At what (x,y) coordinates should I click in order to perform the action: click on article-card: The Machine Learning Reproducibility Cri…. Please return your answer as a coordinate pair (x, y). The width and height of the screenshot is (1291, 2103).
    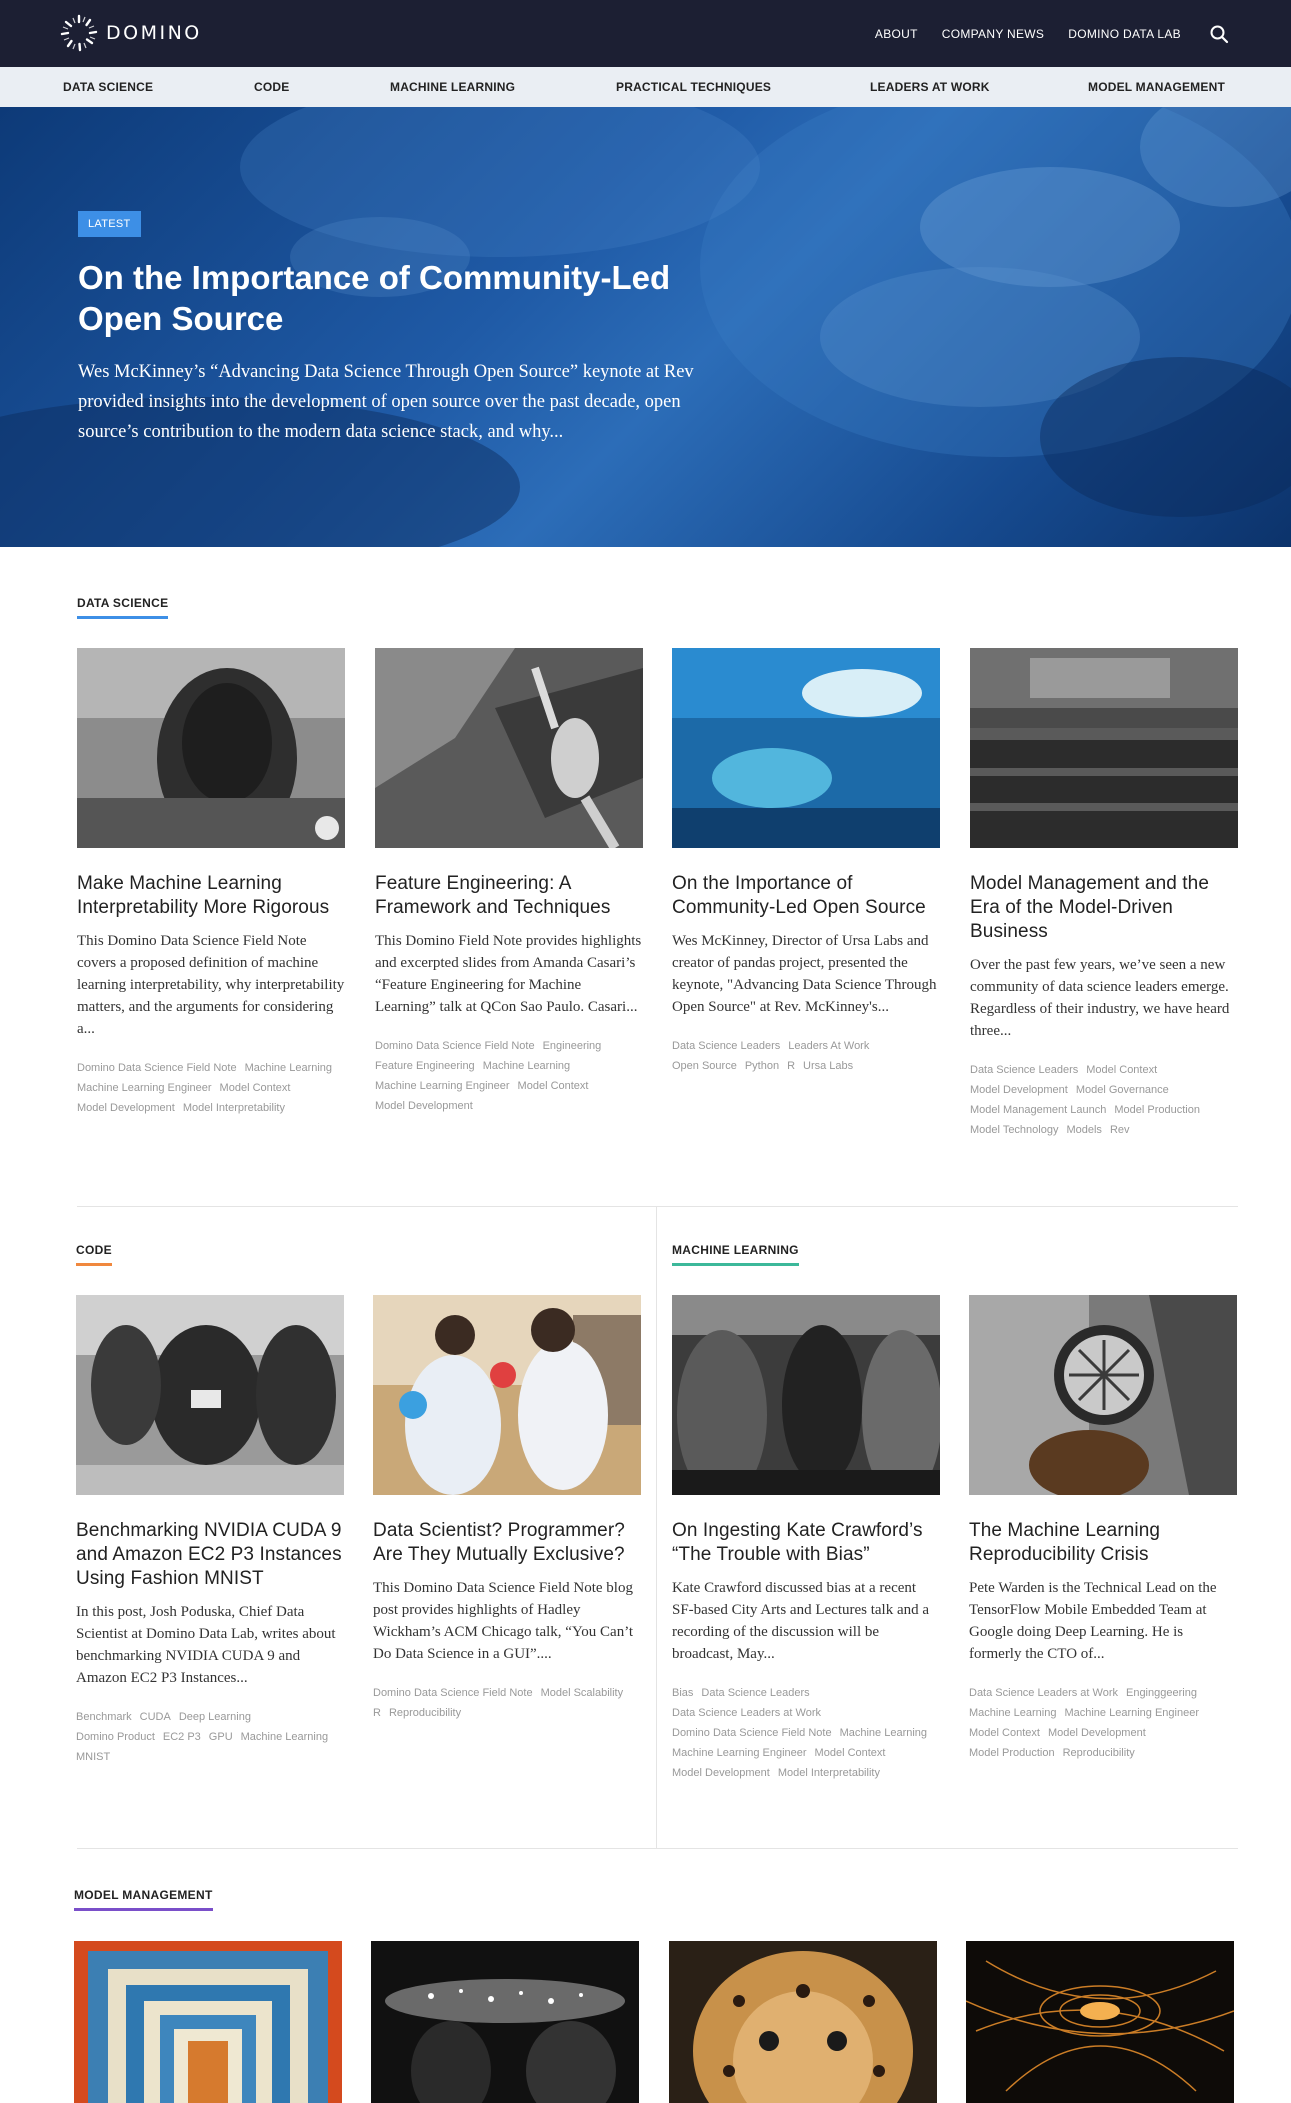
    Looking at the image, I should click on (1103, 1529).